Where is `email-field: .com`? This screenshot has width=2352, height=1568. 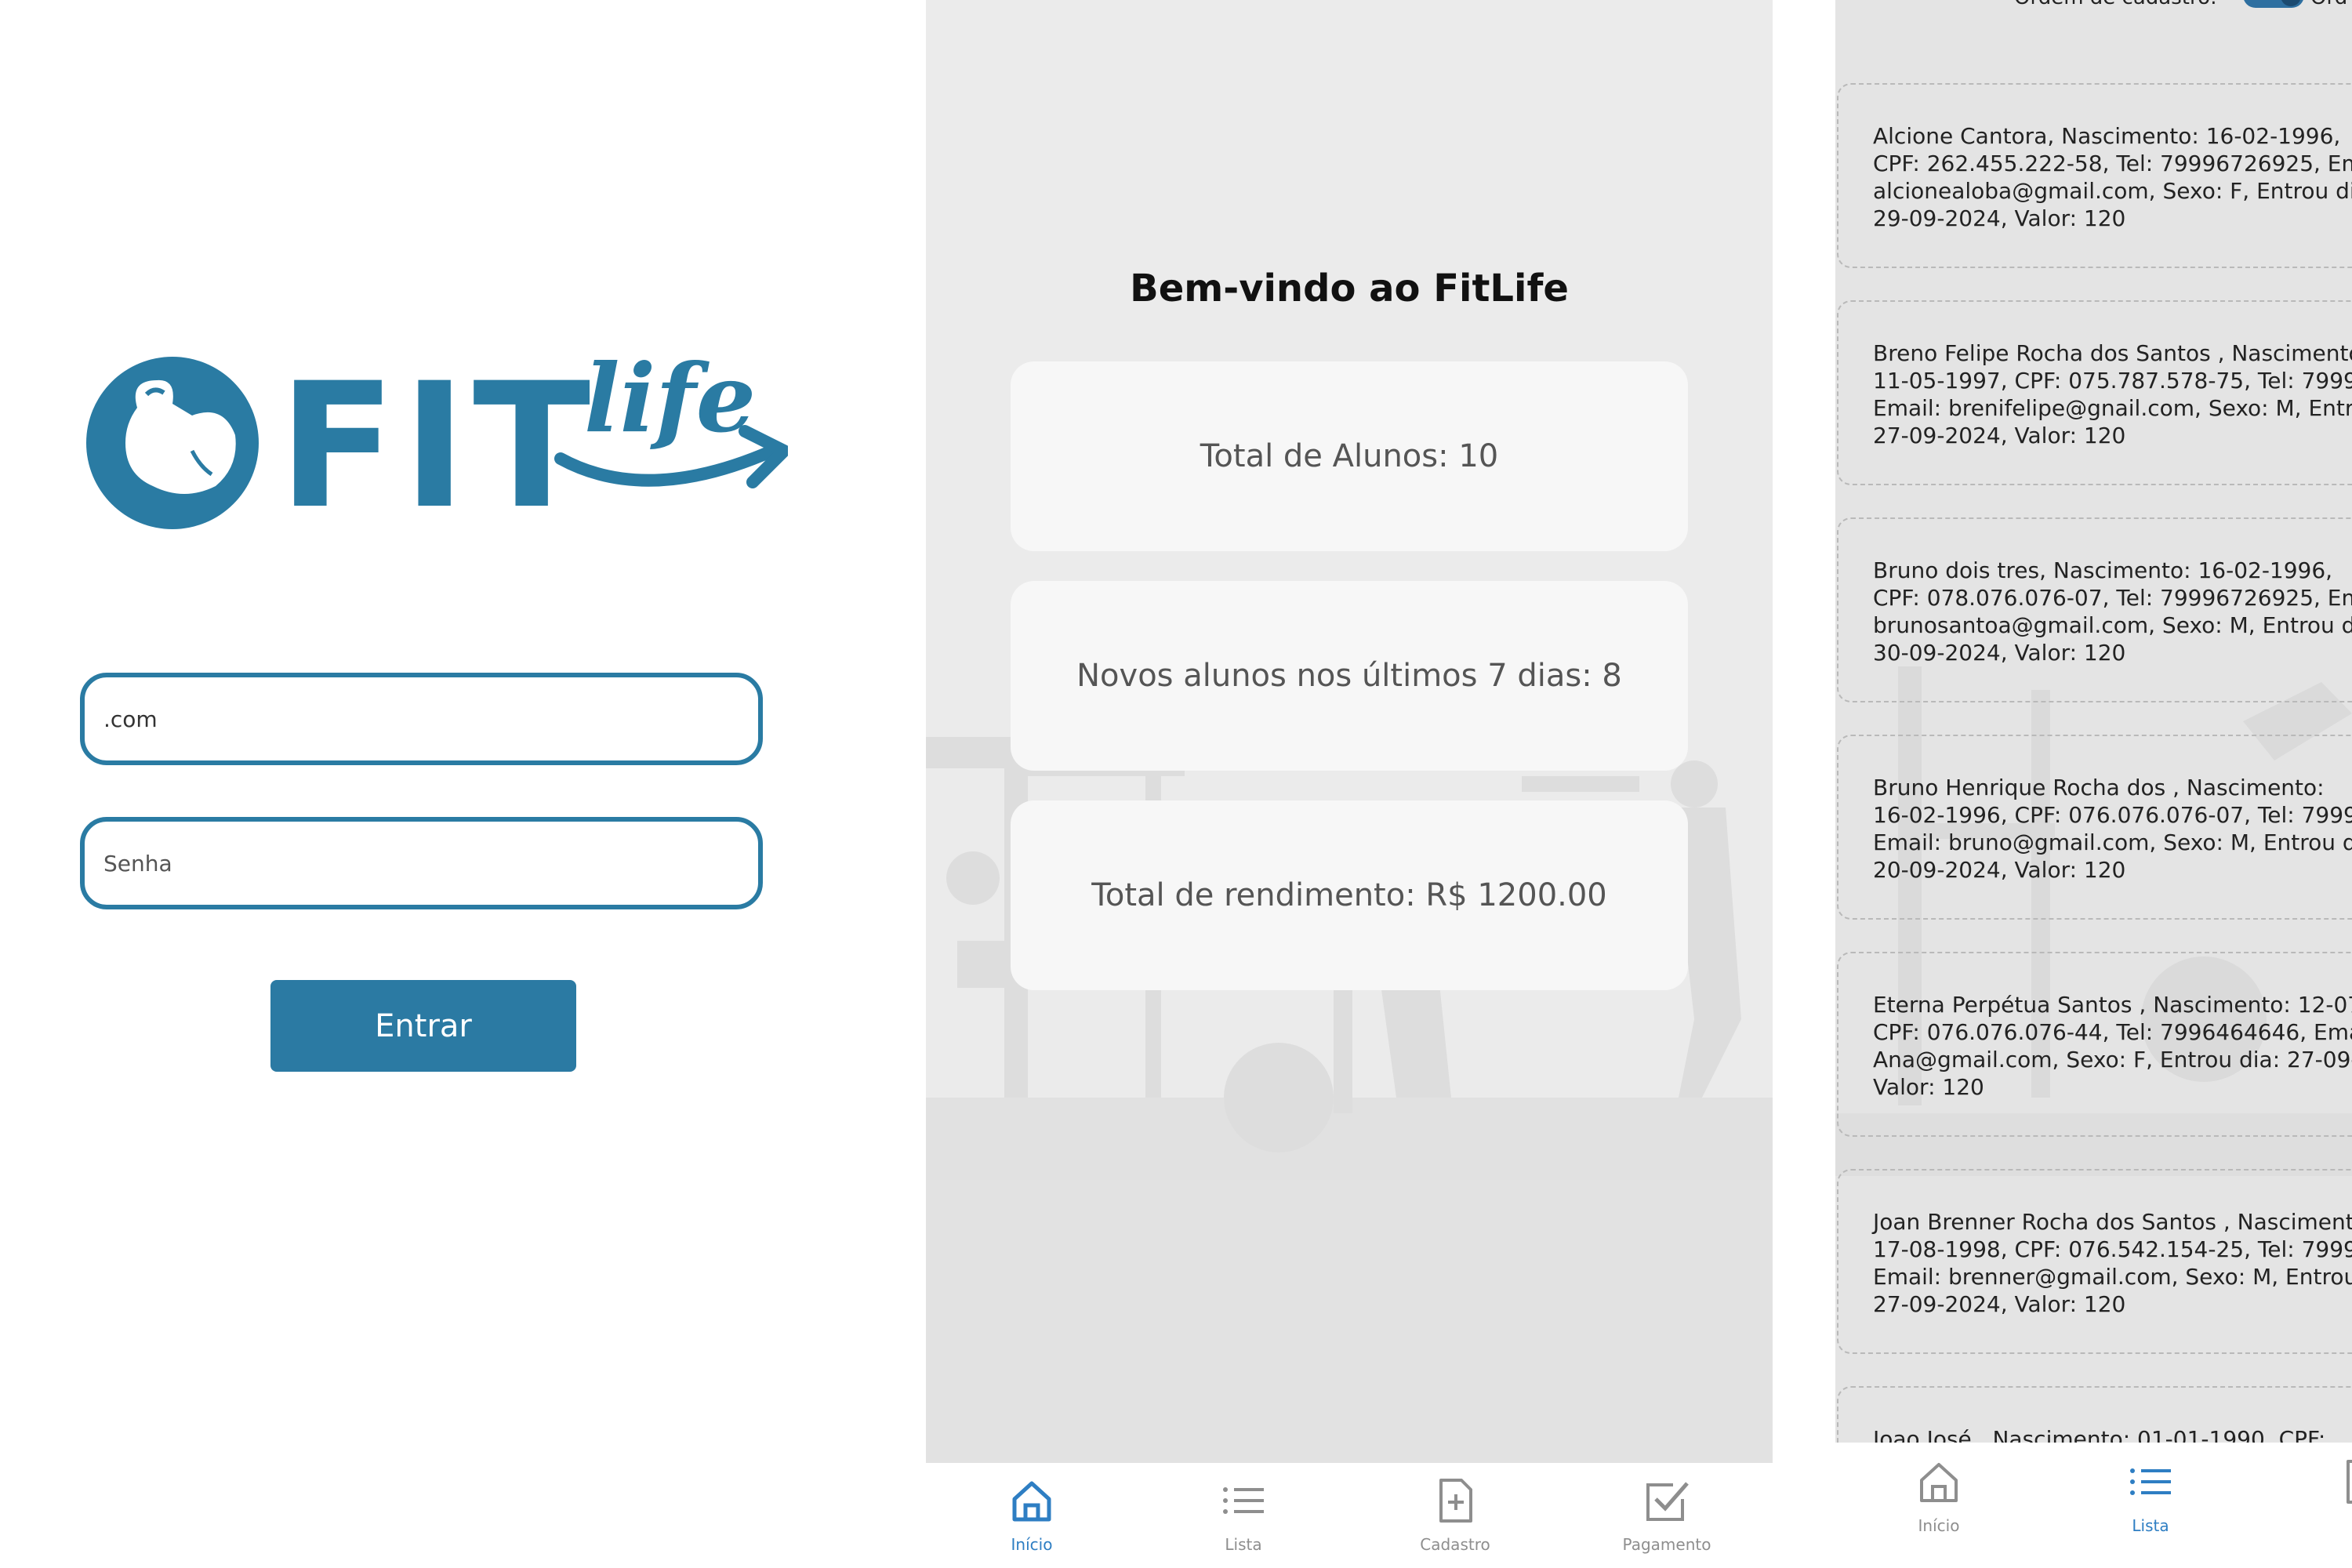 email-field: .com is located at coordinates (422, 719).